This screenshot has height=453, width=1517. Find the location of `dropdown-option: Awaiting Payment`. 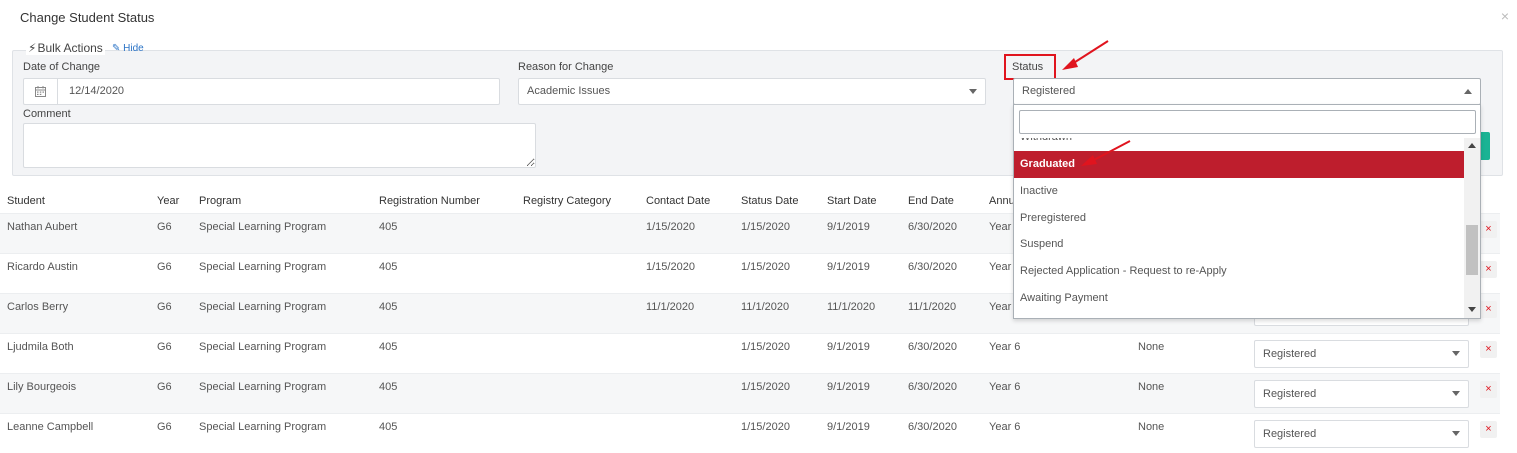

dropdown-option: Awaiting Payment is located at coordinates (1239, 298).